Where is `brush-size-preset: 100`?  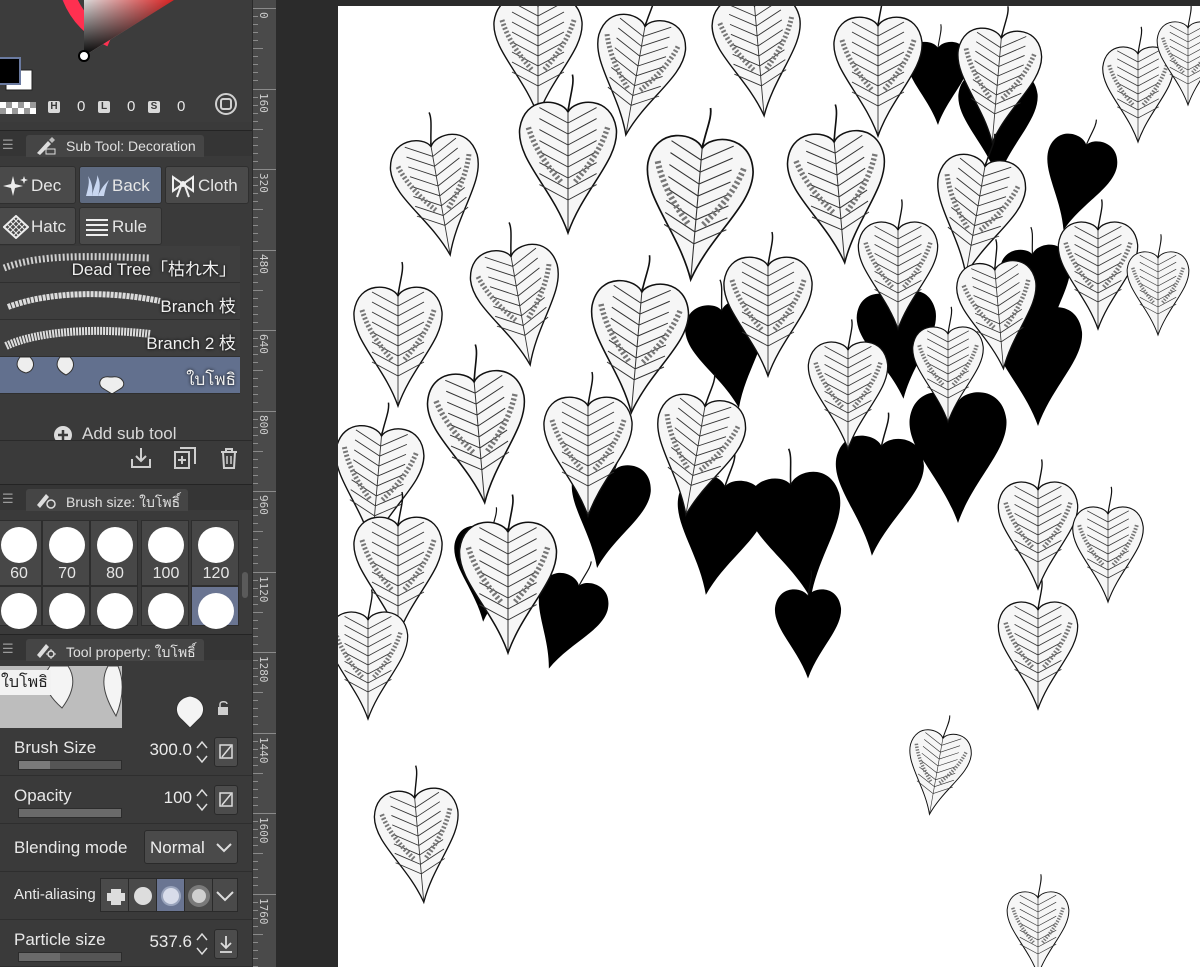
brush-size-preset: 100 is located at coordinates (165, 553).